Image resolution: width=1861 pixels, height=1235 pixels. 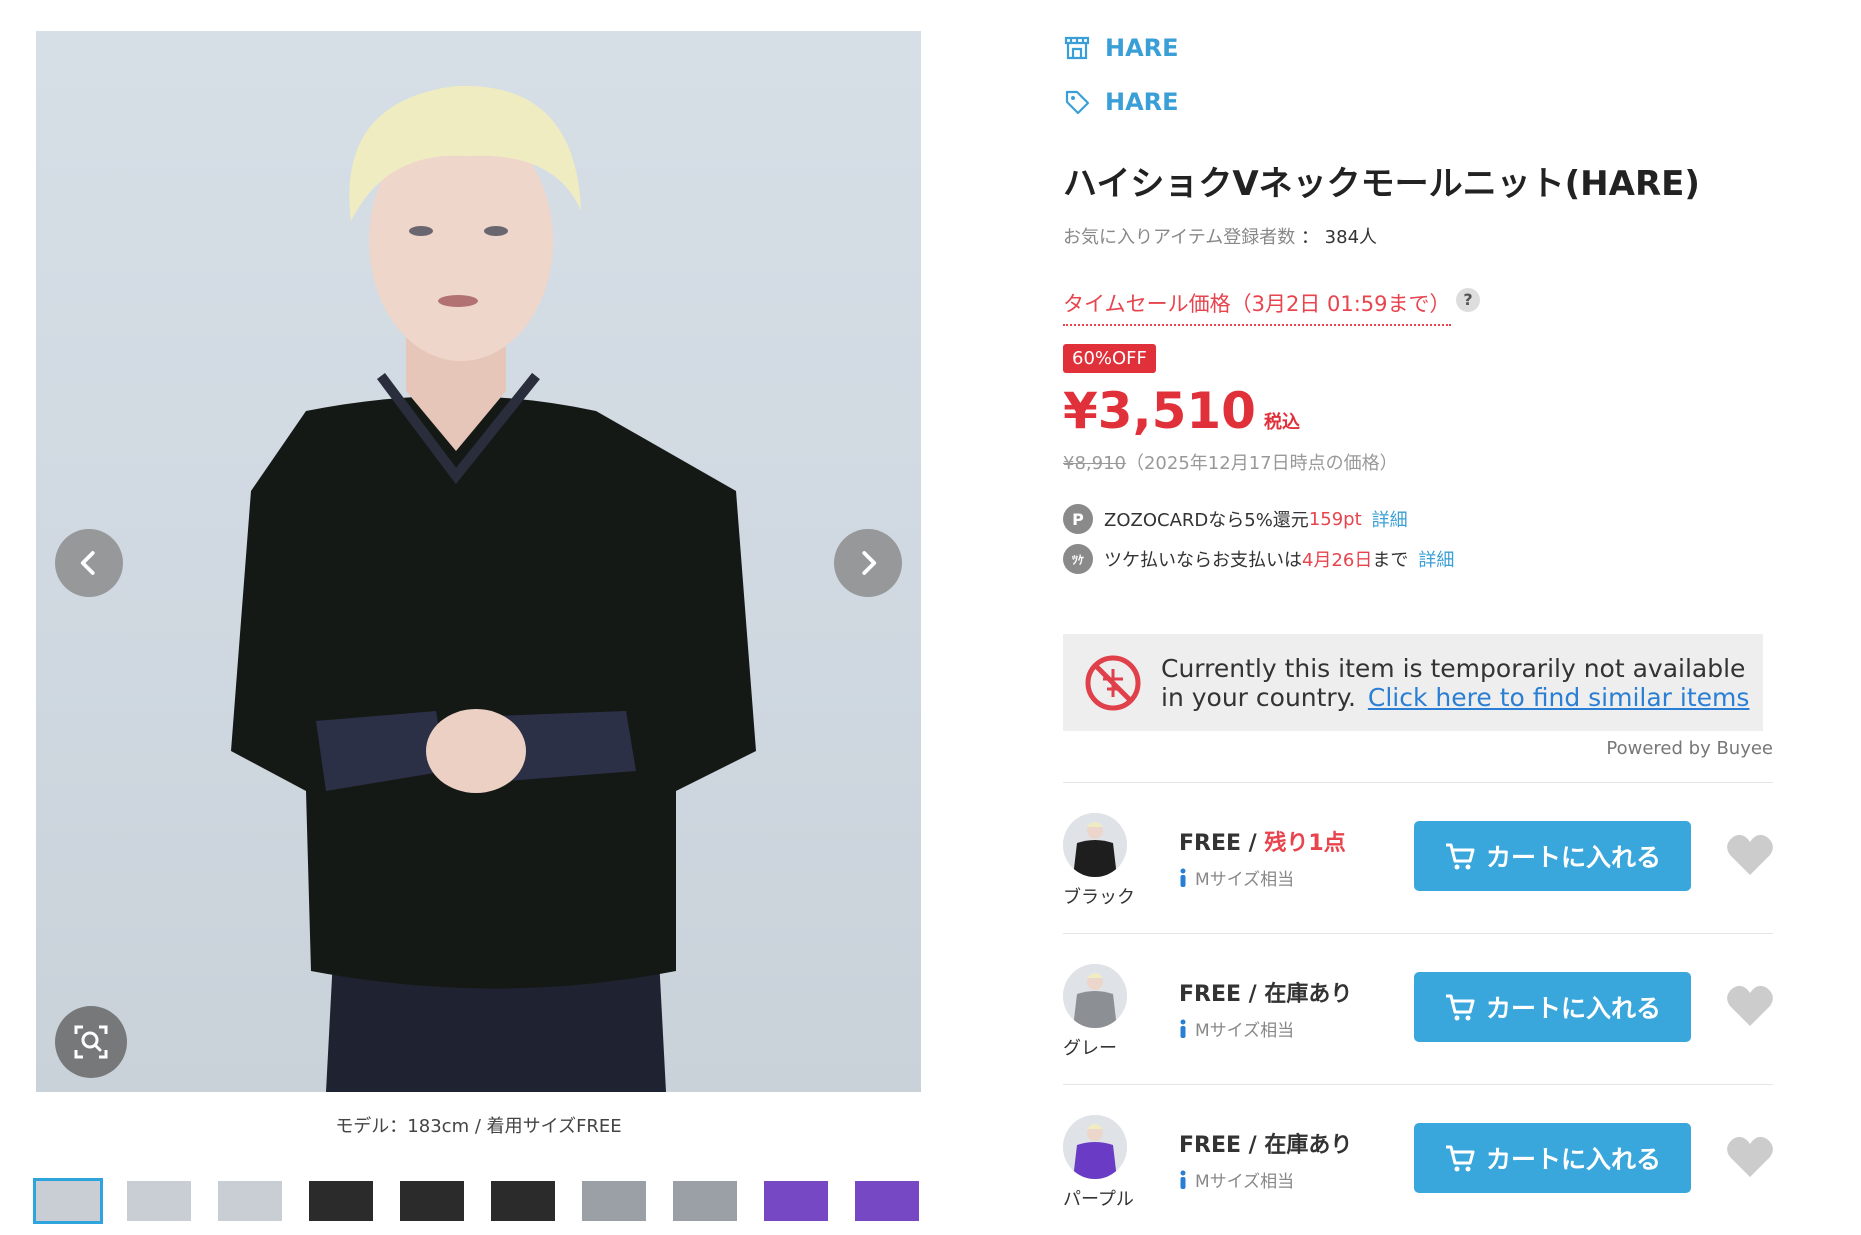 I want to click on favorites-count: お気に入りアイテム登録者数 ： 384人, so click(x=1220, y=236).